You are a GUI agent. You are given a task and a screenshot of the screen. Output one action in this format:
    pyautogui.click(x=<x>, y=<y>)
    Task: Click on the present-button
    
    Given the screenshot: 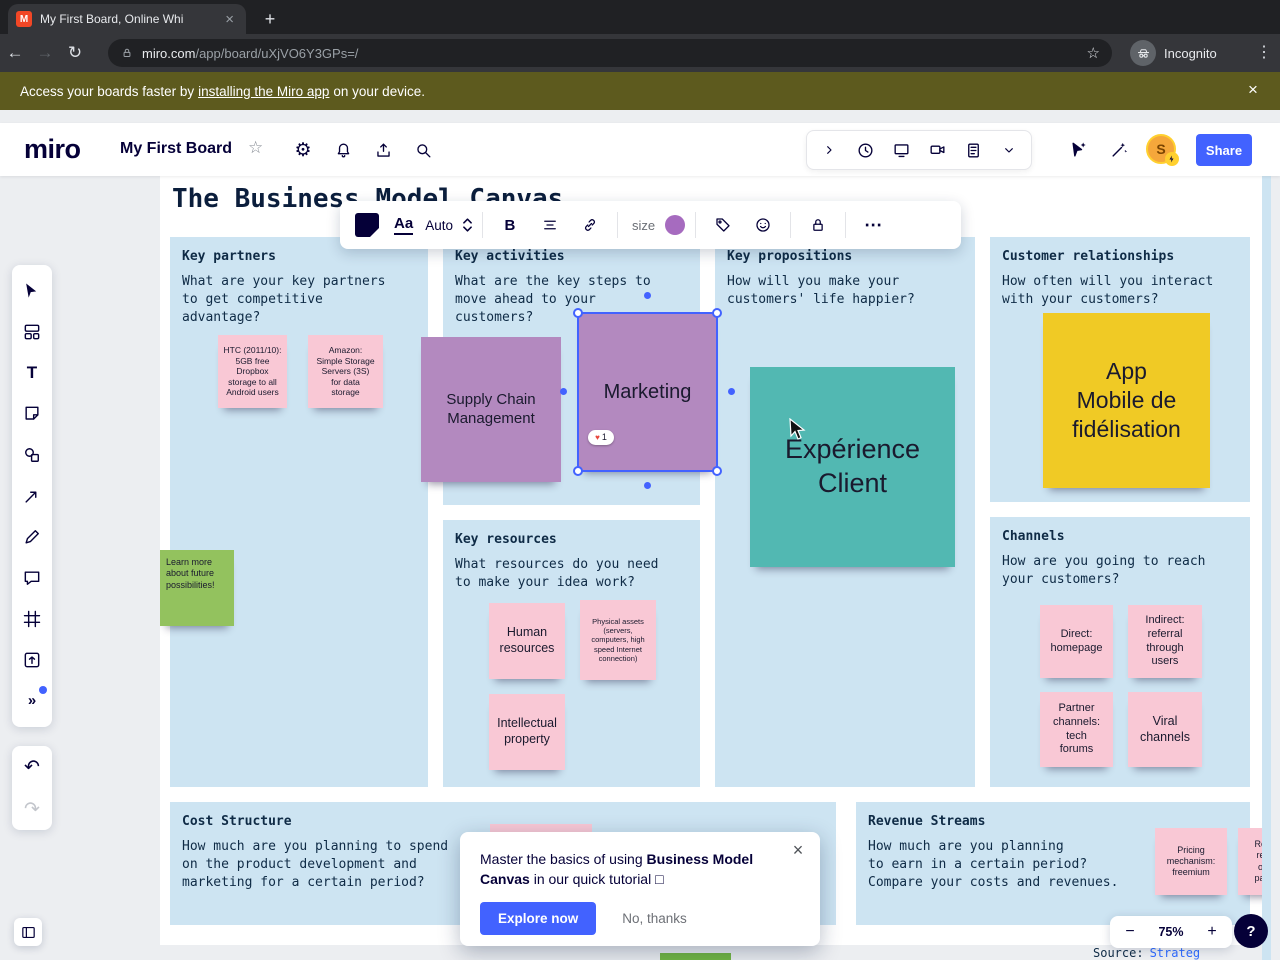 What is the action you would take?
    pyautogui.click(x=901, y=150)
    